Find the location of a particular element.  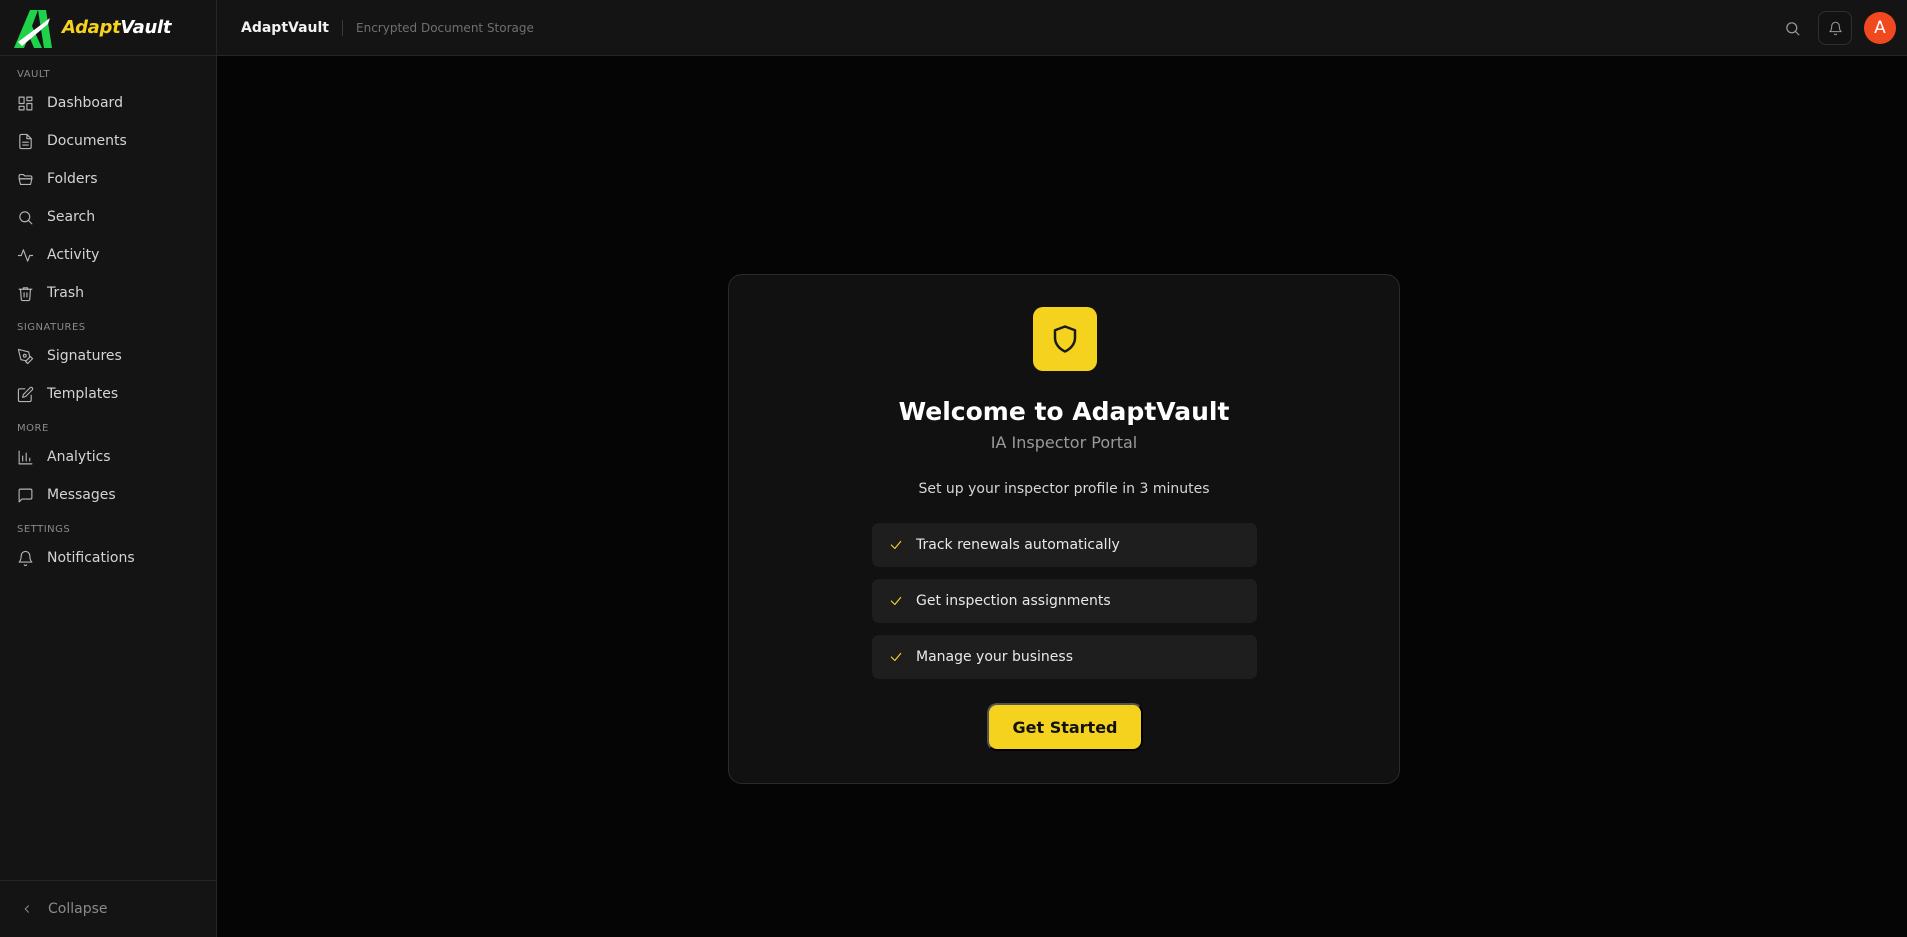

activity-icon is located at coordinates (25, 255).